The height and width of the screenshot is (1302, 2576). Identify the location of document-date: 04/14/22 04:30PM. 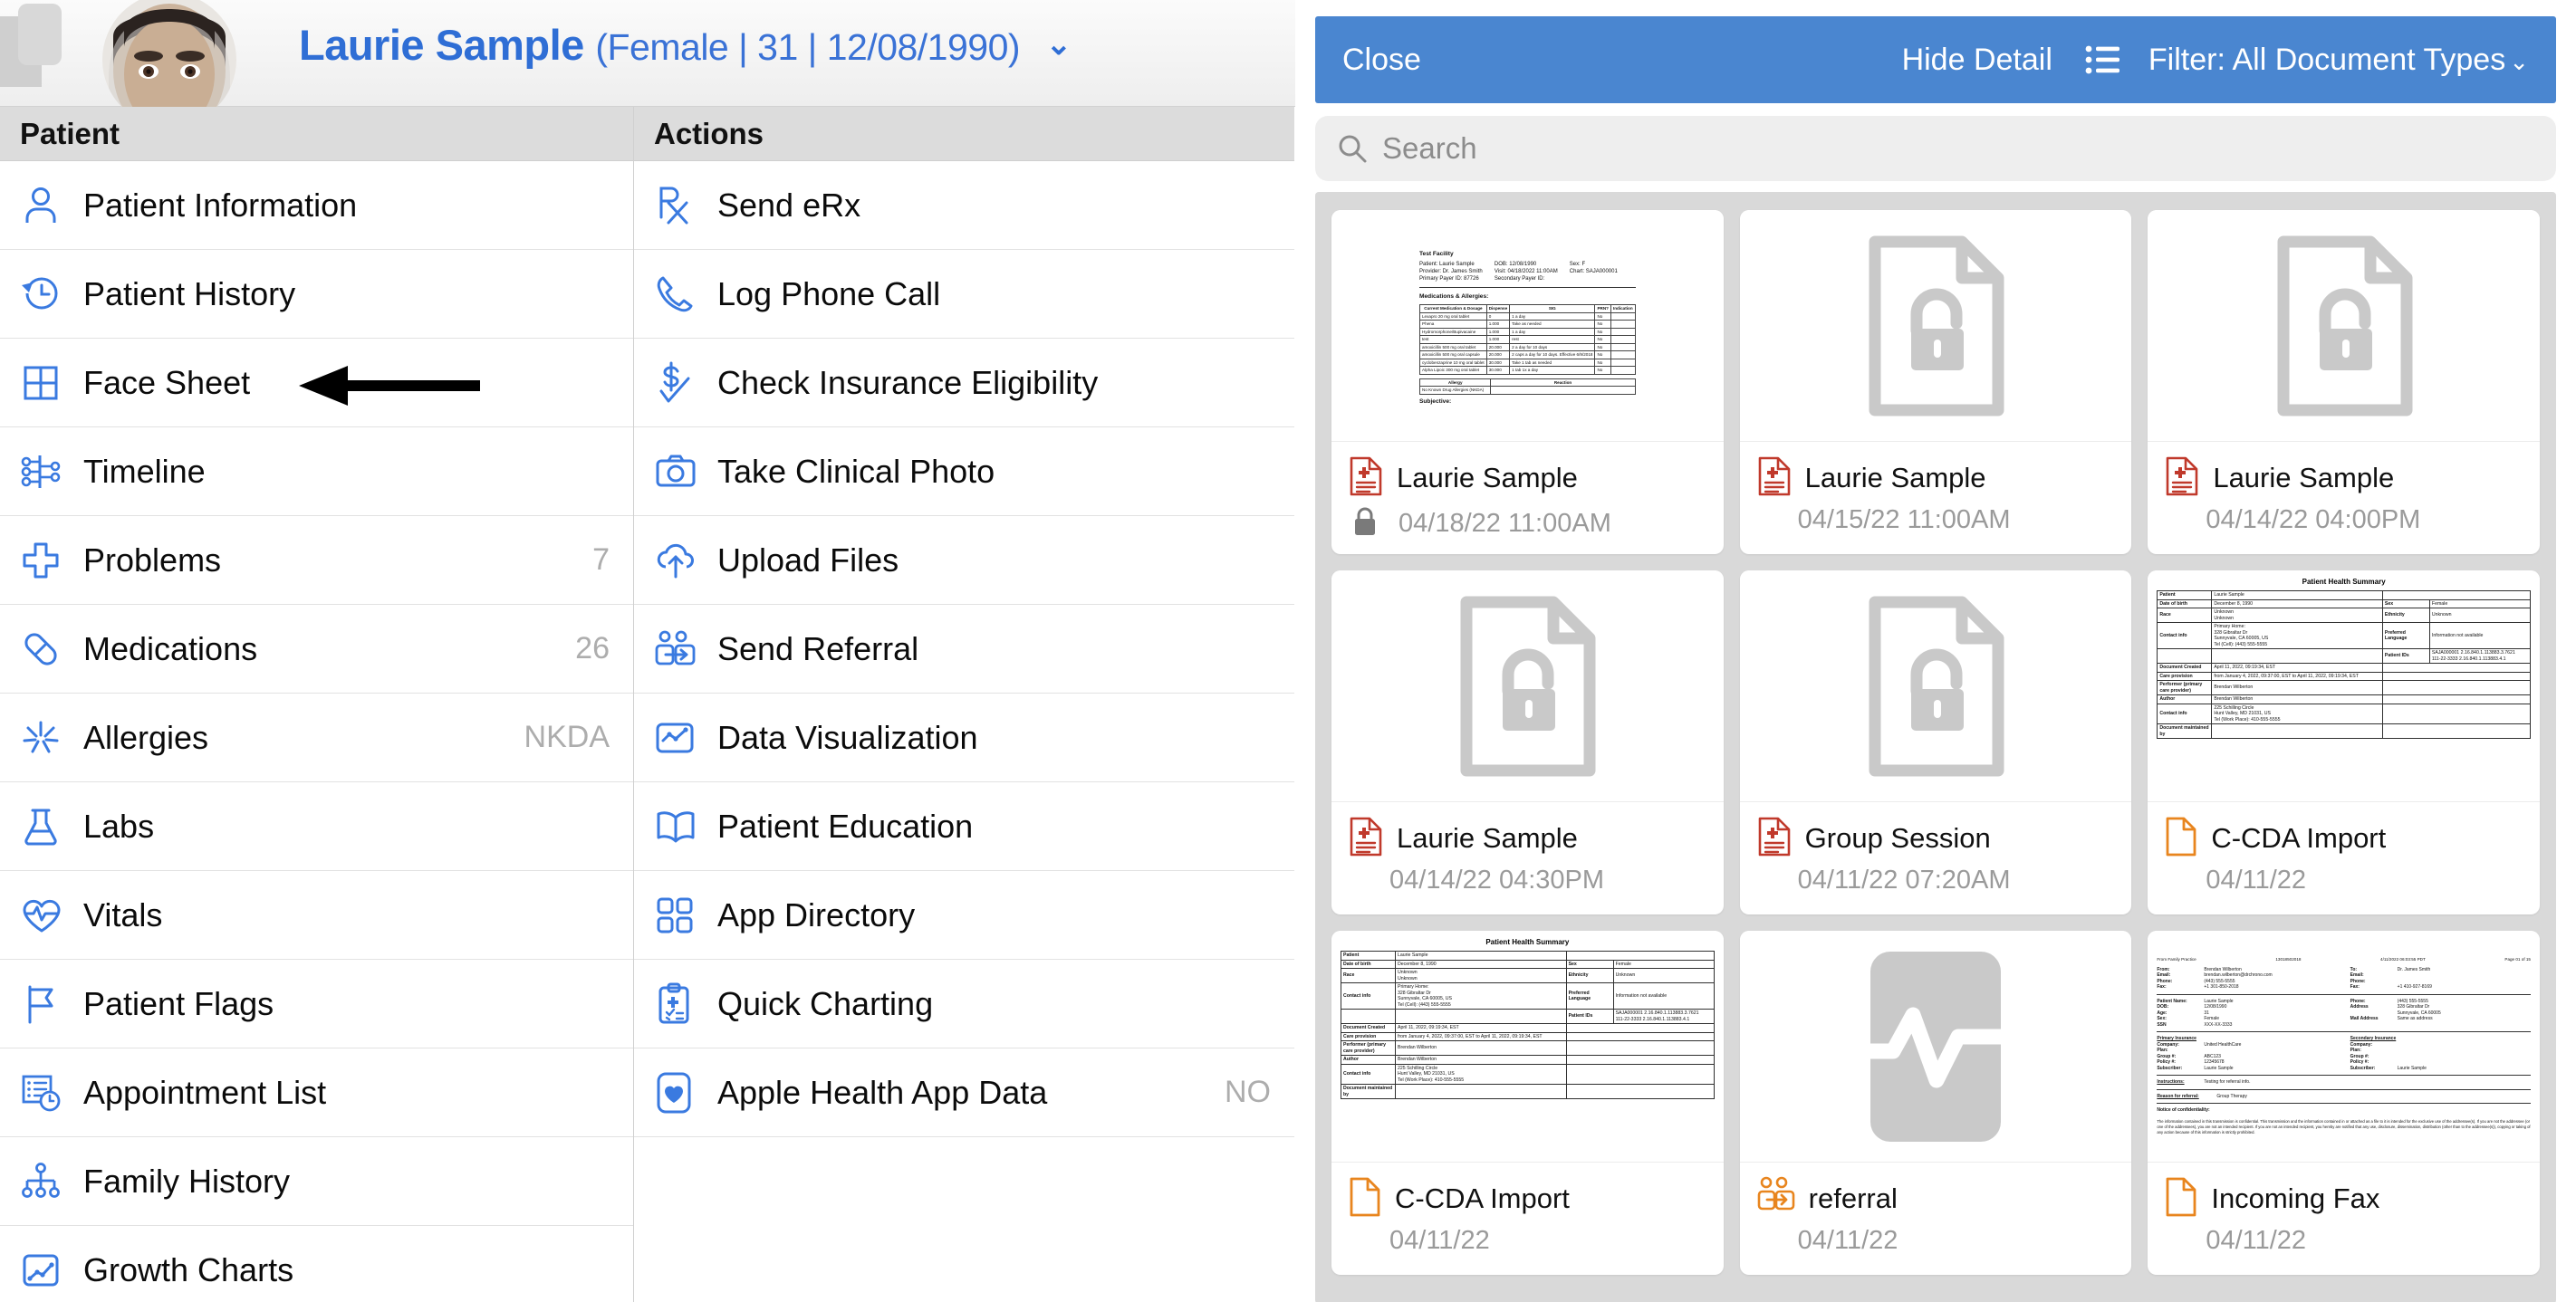
(1497, 881).